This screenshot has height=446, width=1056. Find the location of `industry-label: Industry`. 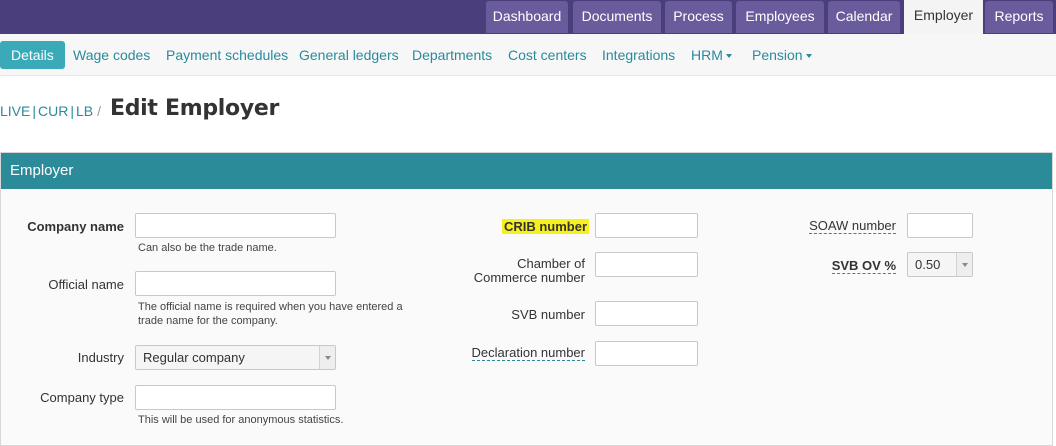

industry-label: Industry is located at coordinates (100, 357).